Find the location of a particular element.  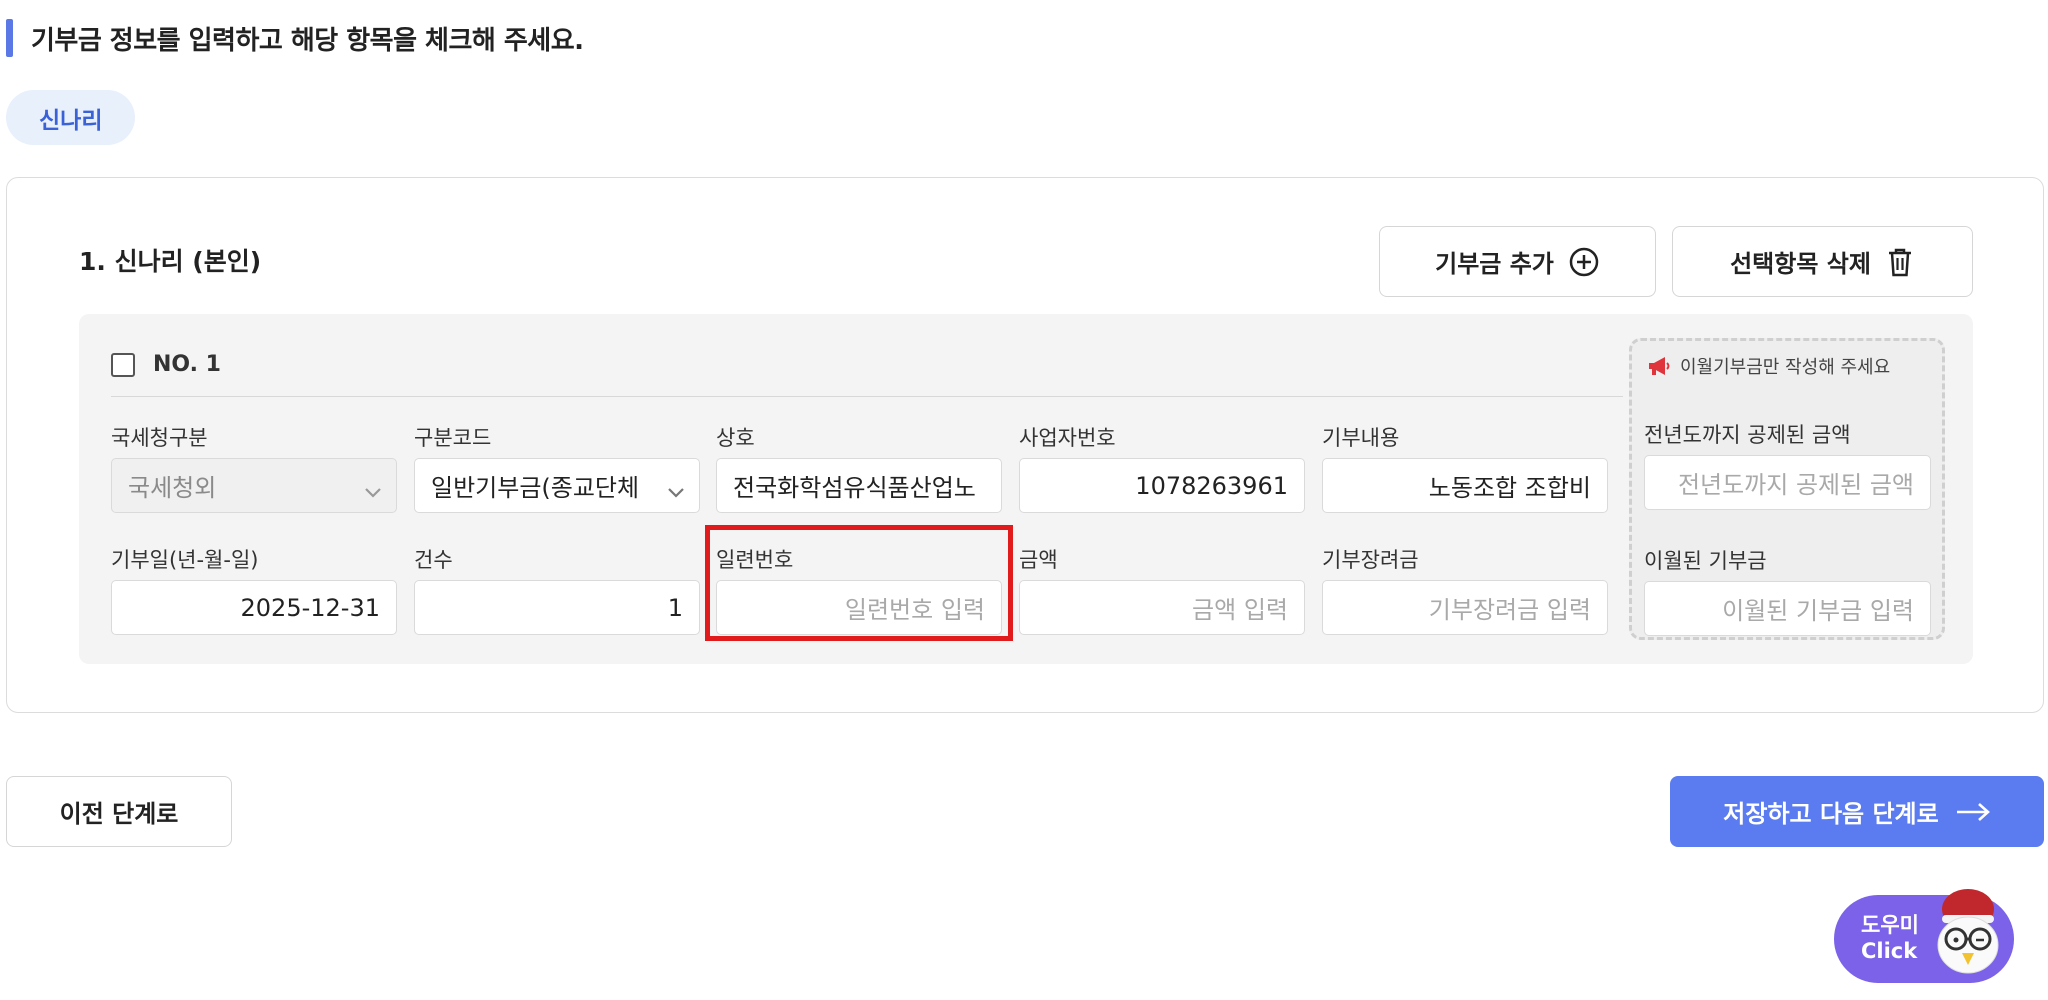

carried-donation-input: 이월된 기부금 입력 is located at coordinates (1787, 608).